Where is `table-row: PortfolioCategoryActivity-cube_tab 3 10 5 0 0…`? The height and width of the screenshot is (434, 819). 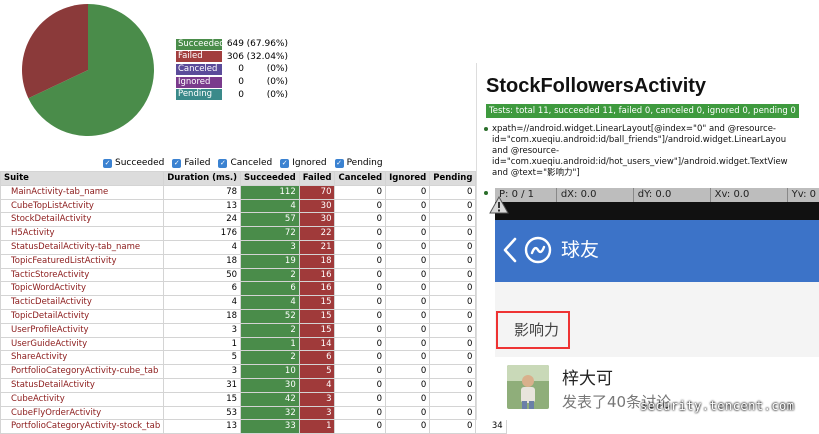
table-row: PortfolioCategoryActivity-cube_tab 3 10 5 0 0… is located at coordinates (253, 371).